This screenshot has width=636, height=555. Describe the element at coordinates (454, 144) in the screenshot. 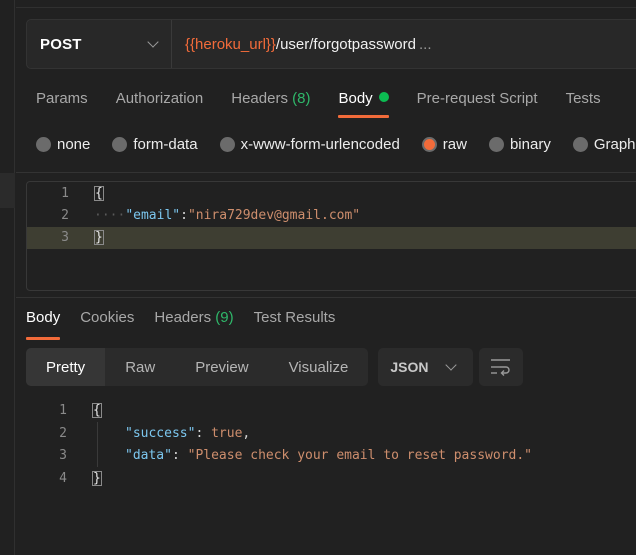

I see `radio-label: raw` at that location.